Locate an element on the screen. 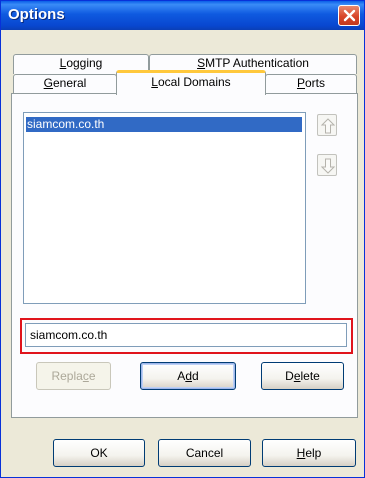 This screenshot has width=365, height=478. domain-input is located at coordinates (186, 335).